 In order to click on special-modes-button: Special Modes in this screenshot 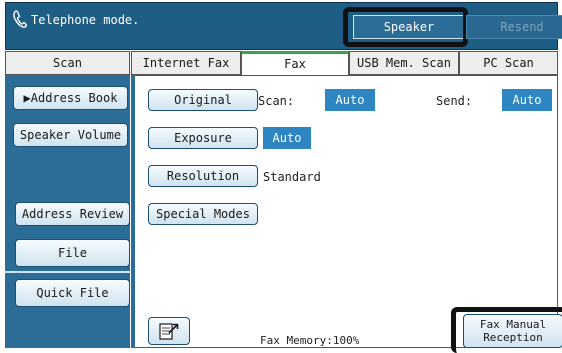, I will do `click(203, 214)`.